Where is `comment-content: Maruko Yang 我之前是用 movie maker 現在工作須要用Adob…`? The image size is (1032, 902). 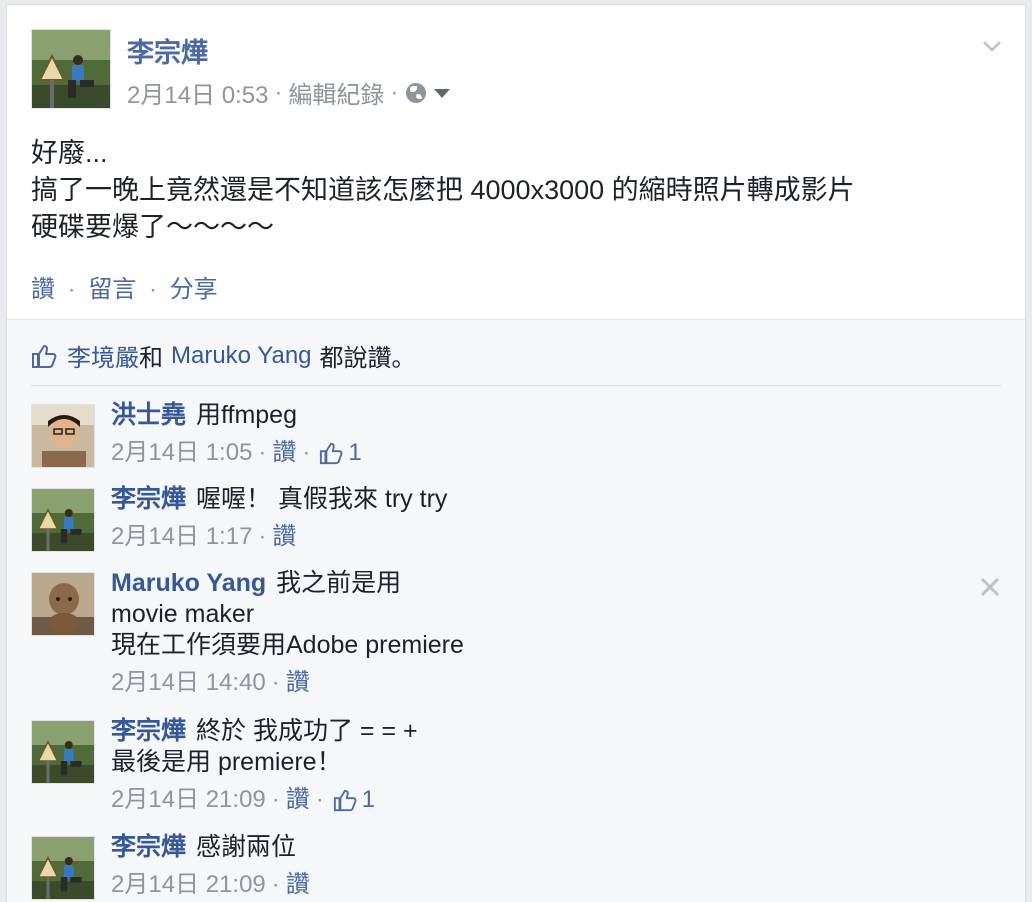 comment-content: Maruko Yang 我之前是用 movie maker 現在工作須要用Adob… is located at coordinates (287, 633).